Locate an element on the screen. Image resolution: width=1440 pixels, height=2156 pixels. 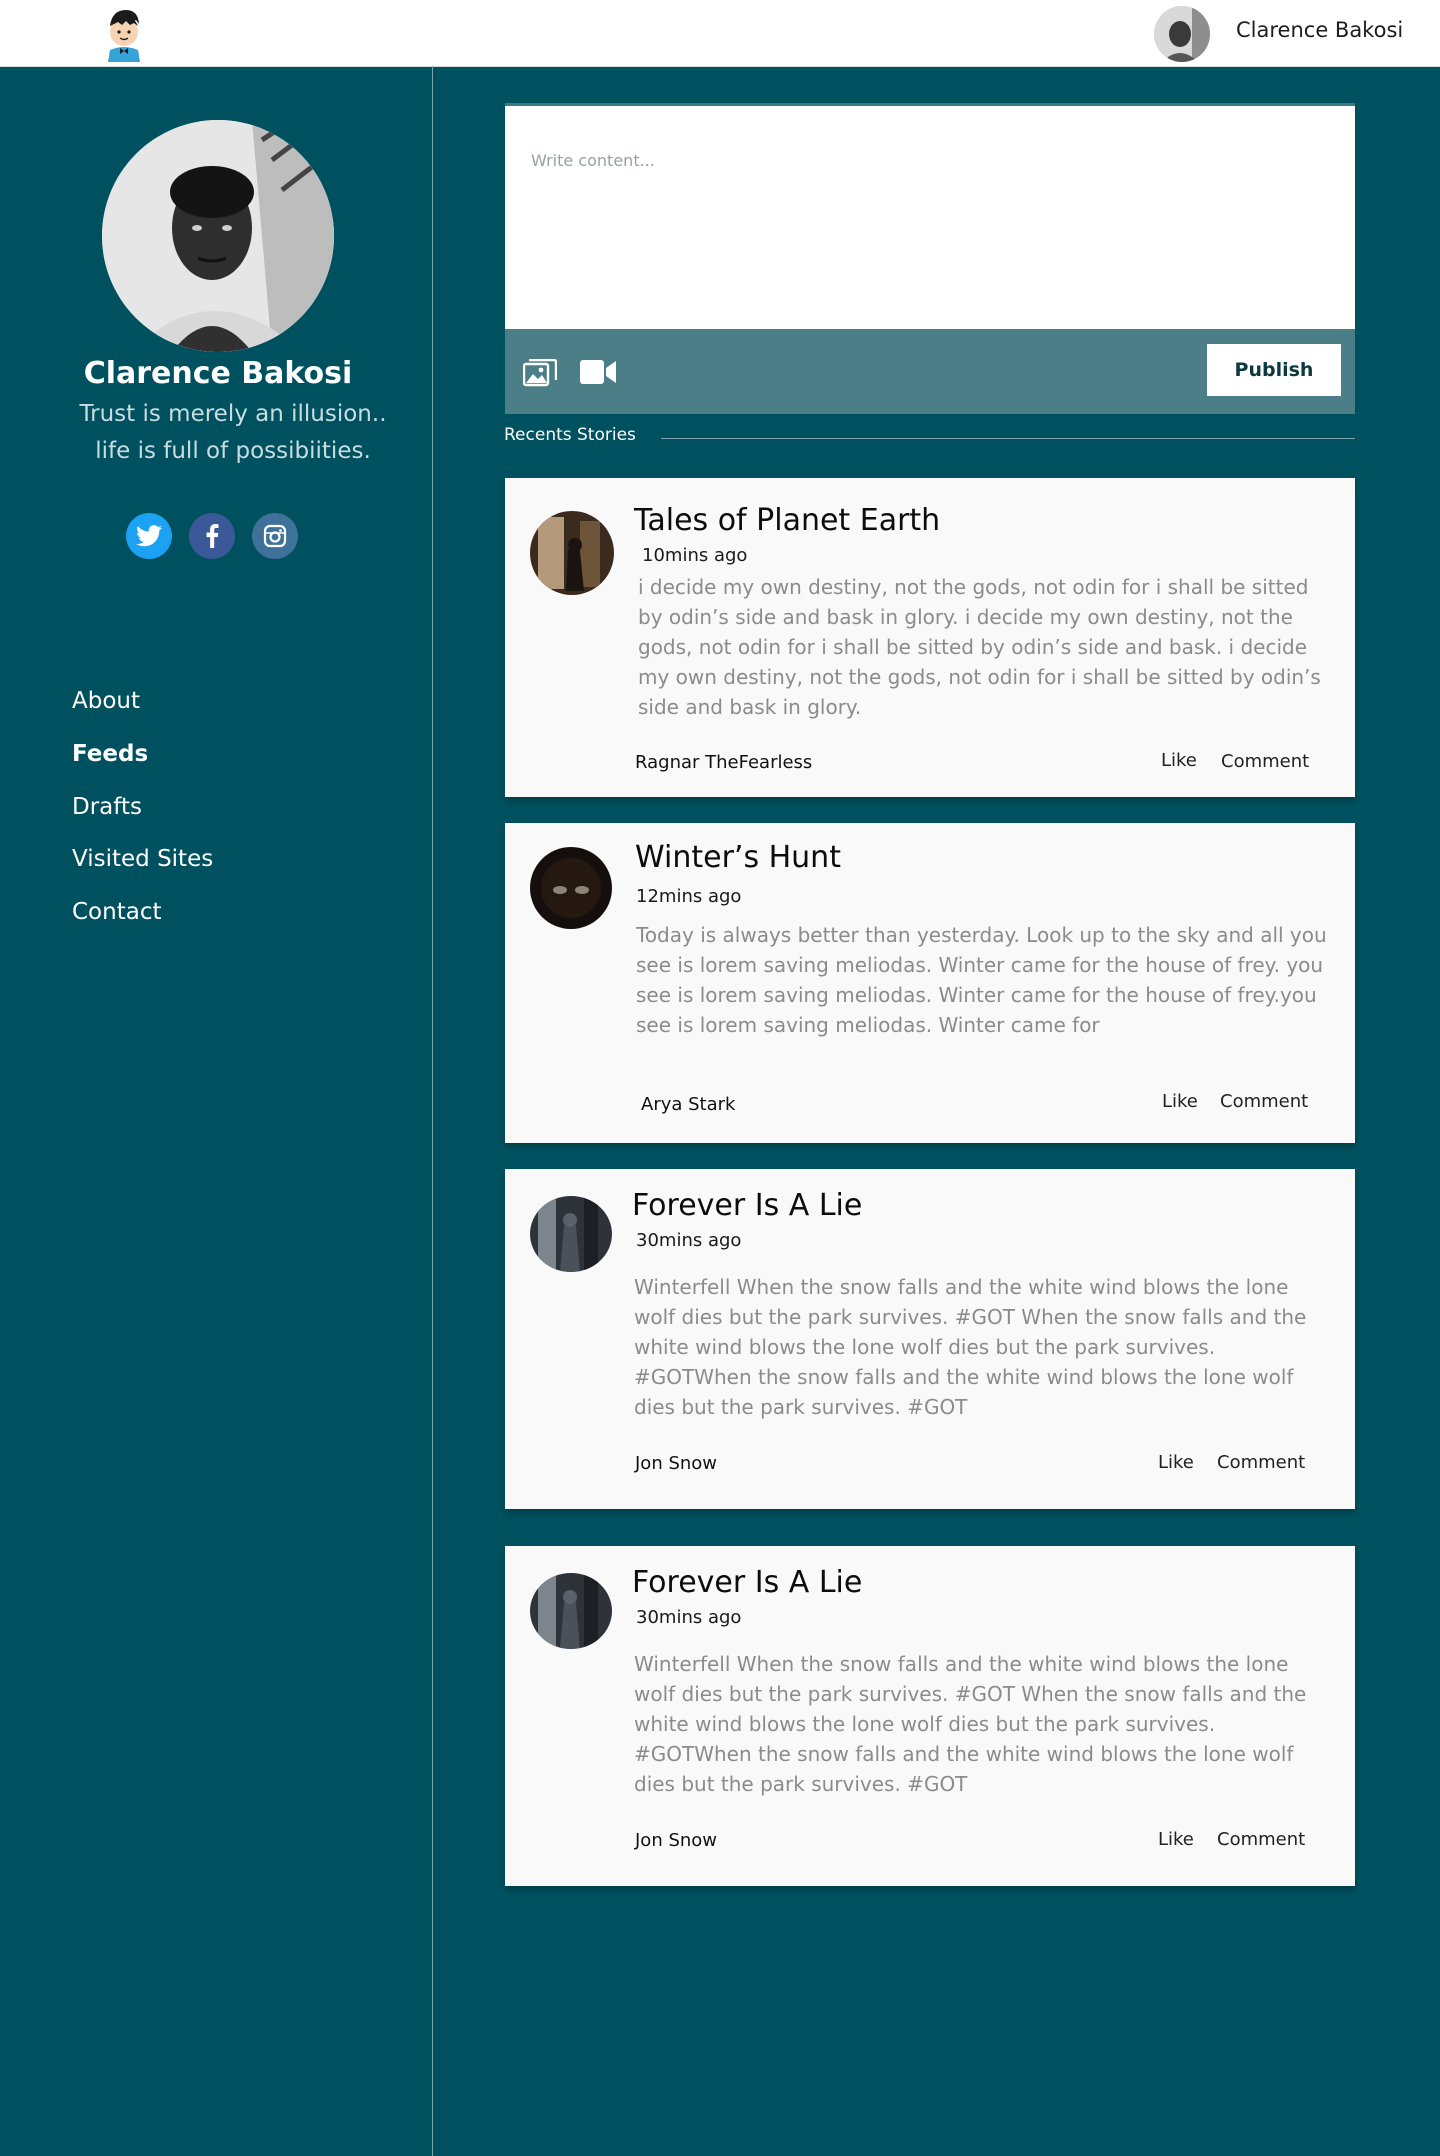
video-camera-icon is located at coordinates (598, 374).